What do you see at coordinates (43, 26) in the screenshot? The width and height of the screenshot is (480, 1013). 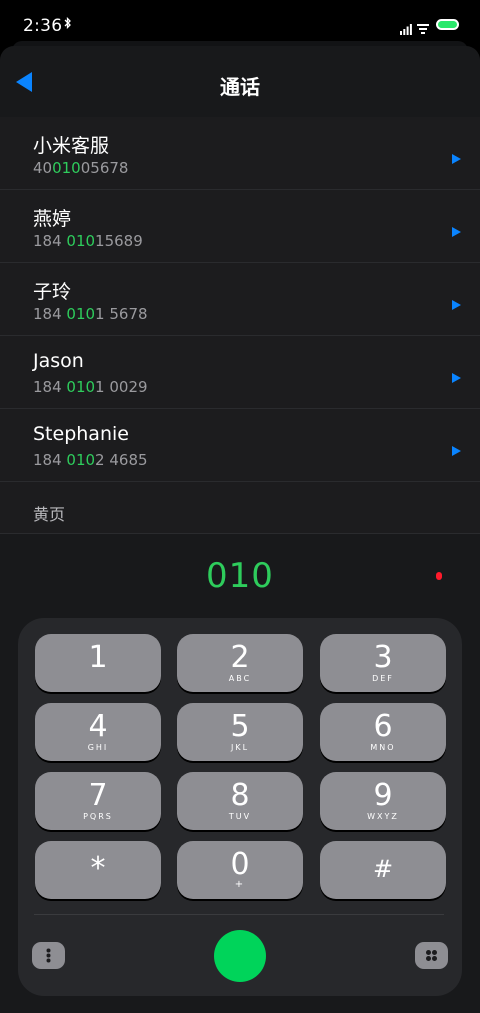 I see `status-time: 2:36` at bounding box center [43, 26].